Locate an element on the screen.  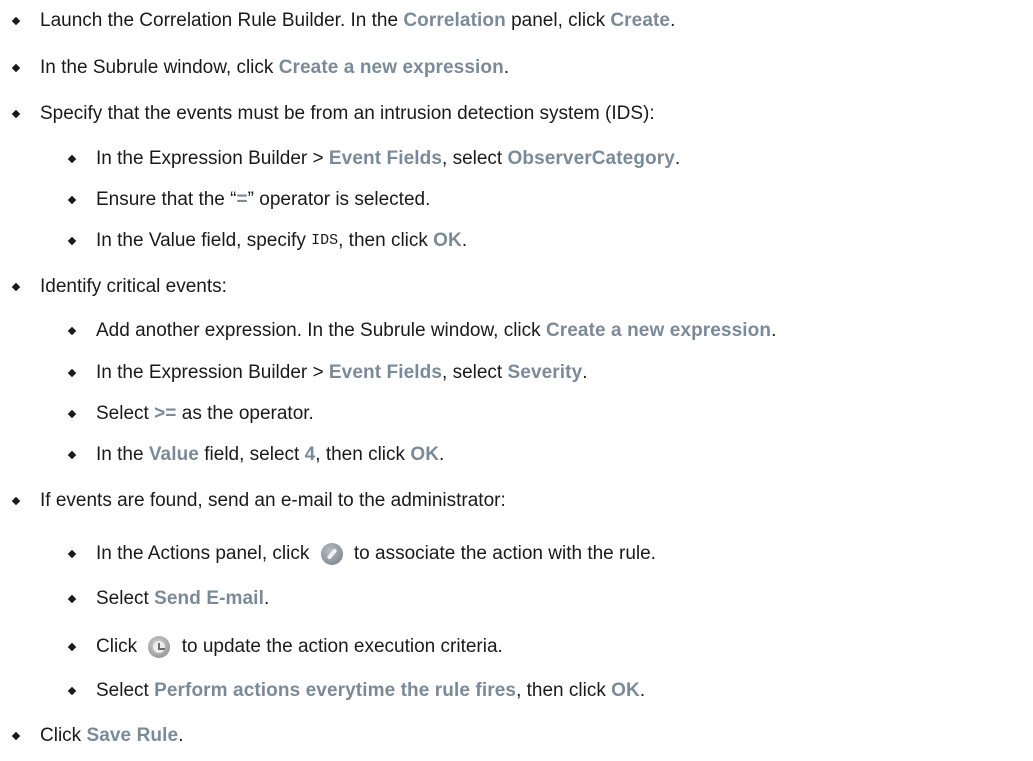
ui-ref-gte-operator: >= is located at coordinates (165, 413).